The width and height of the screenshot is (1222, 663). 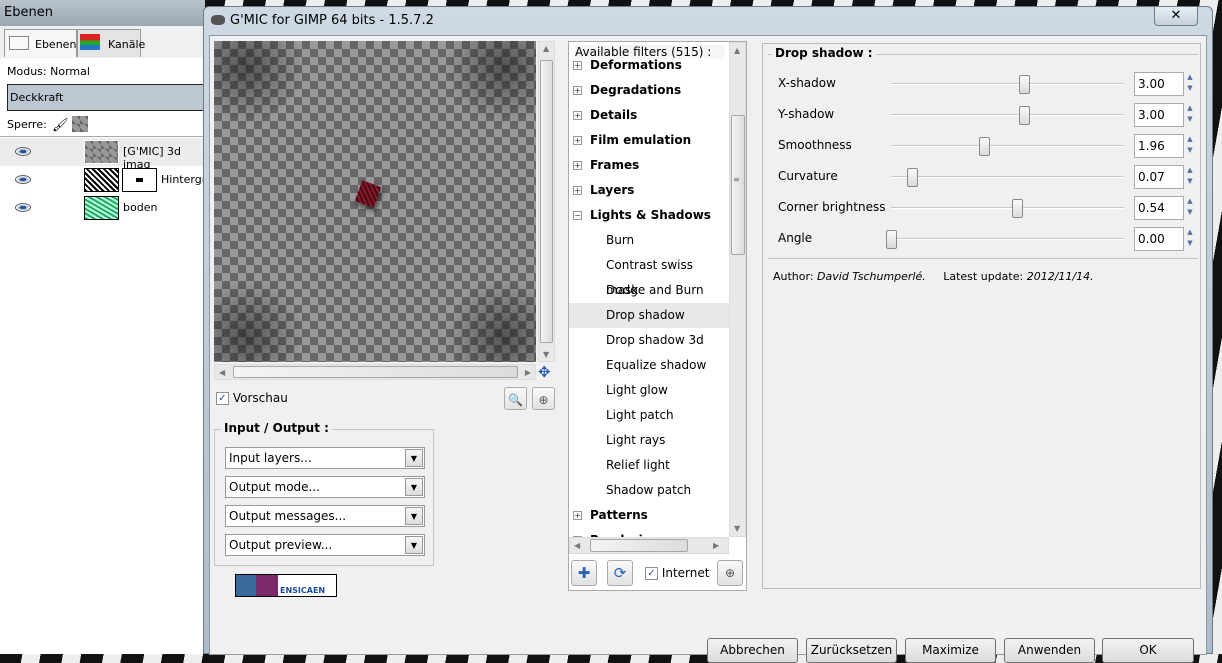 I want to click on maximize-button: Maximize, so click(x=950, y=650).